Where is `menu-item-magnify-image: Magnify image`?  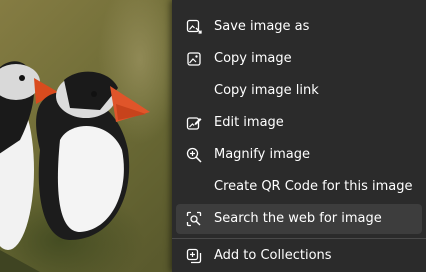 menu-item-magnify-image: Magnify image is located at coordinates (299, 155).